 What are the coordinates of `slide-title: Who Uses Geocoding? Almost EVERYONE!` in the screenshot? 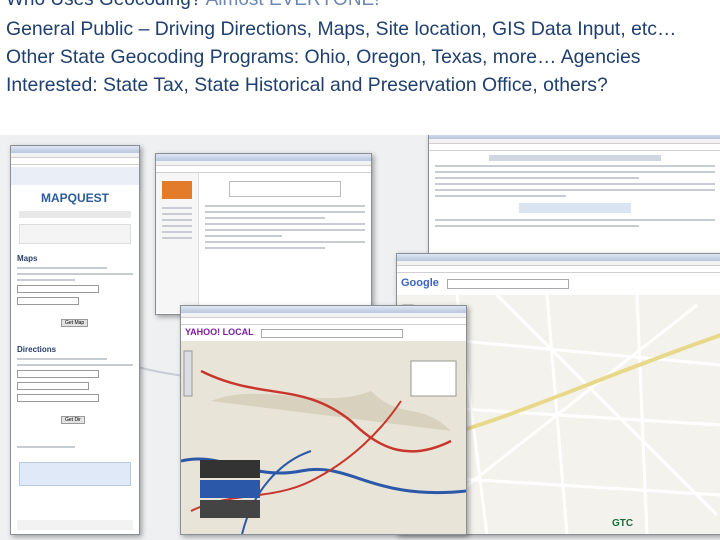 It's located at (362, 5).